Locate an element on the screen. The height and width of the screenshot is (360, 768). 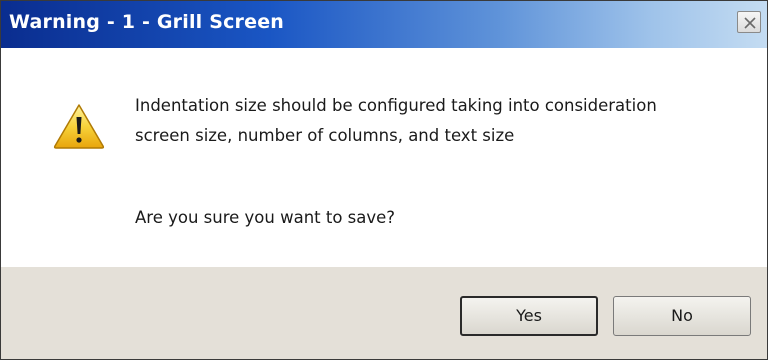
window-title: Warning - 1 - Grill Screen is located at coordinates (147, 22).